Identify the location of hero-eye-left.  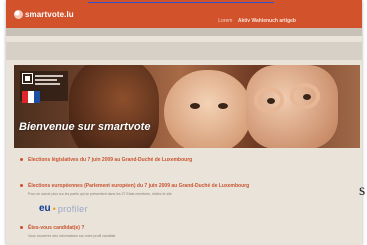
(195, 106).